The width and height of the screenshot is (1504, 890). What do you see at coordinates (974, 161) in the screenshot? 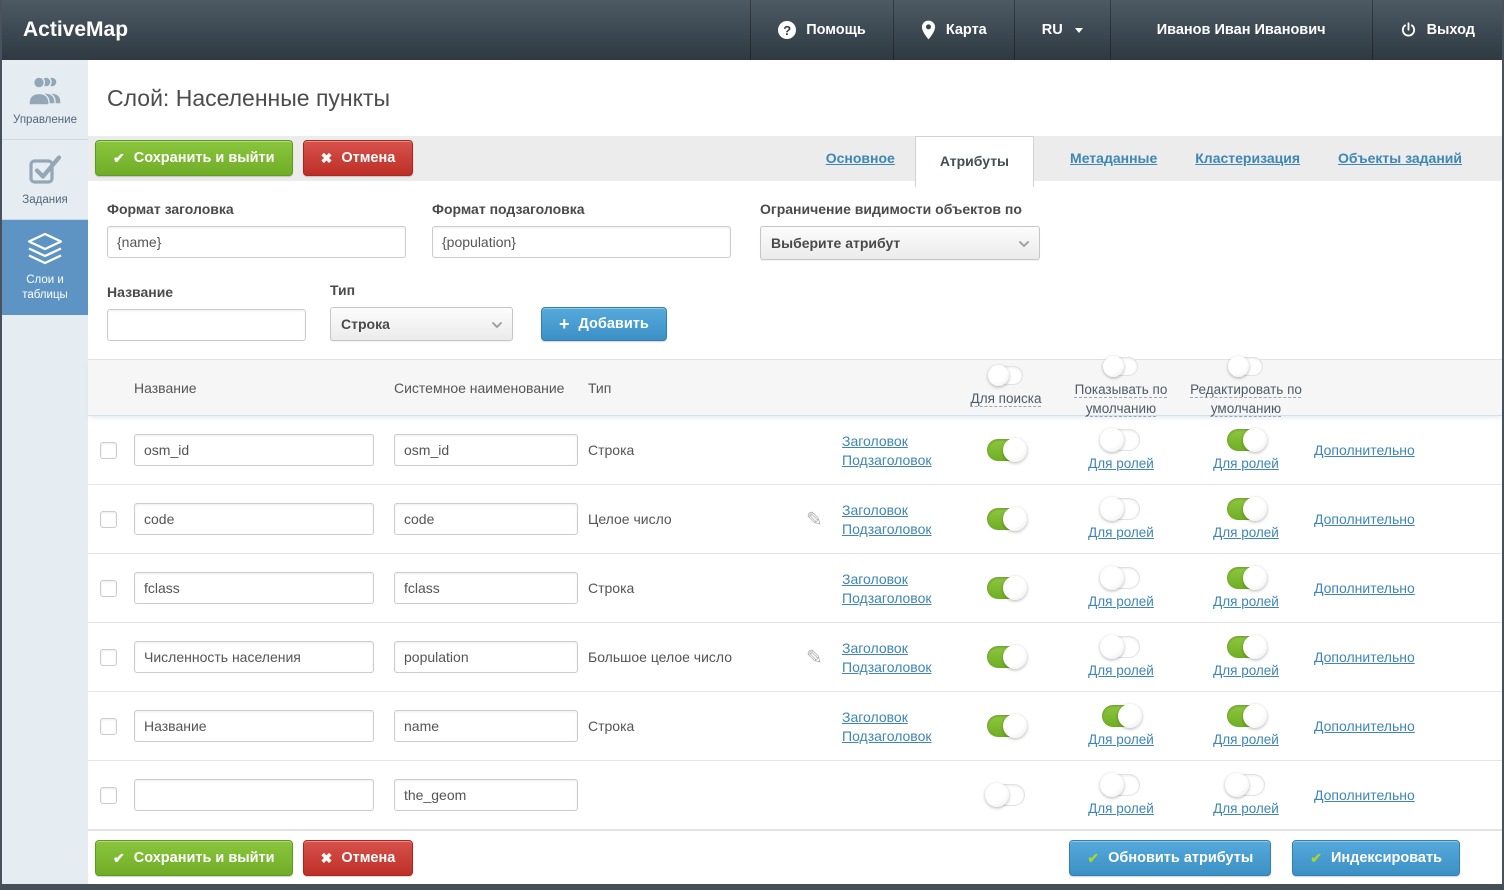
I see `tab-attributes: Атрибуты` at bounding box center [974, 161].